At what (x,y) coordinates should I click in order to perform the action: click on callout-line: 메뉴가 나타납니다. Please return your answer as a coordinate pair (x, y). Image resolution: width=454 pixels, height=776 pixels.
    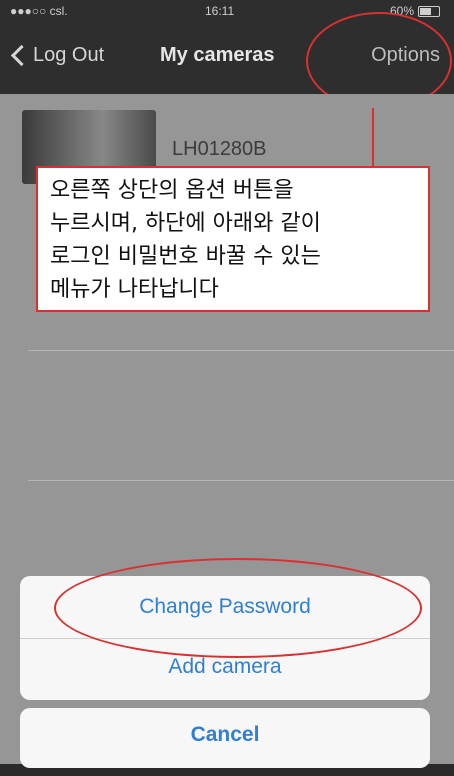
    Looking at the image, I should click on (134, 289).